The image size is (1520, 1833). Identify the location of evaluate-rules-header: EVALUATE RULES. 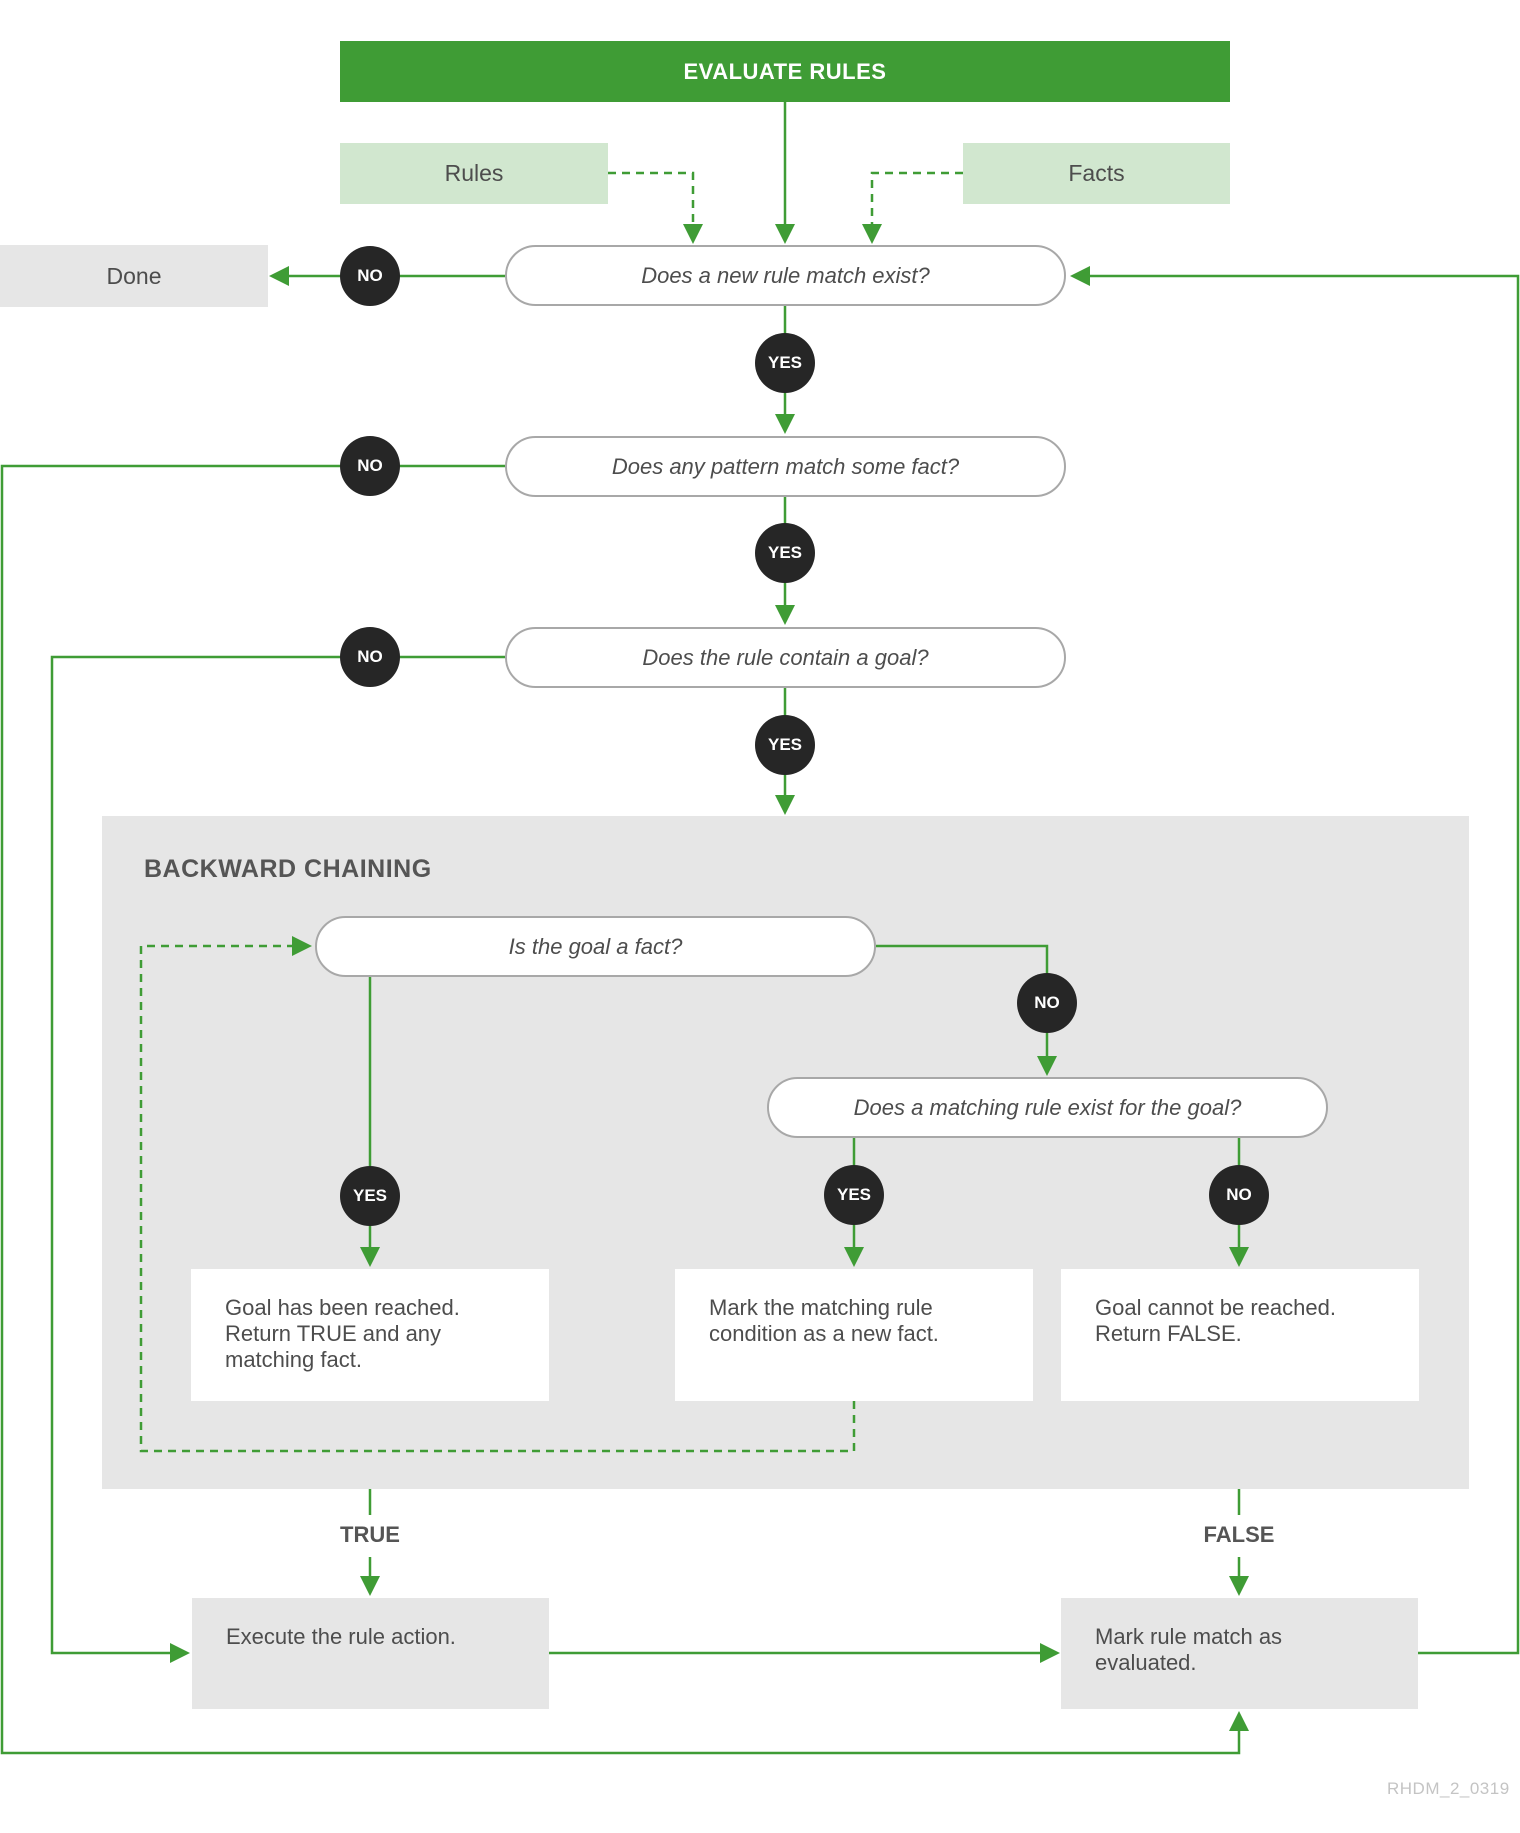
(785, 71).